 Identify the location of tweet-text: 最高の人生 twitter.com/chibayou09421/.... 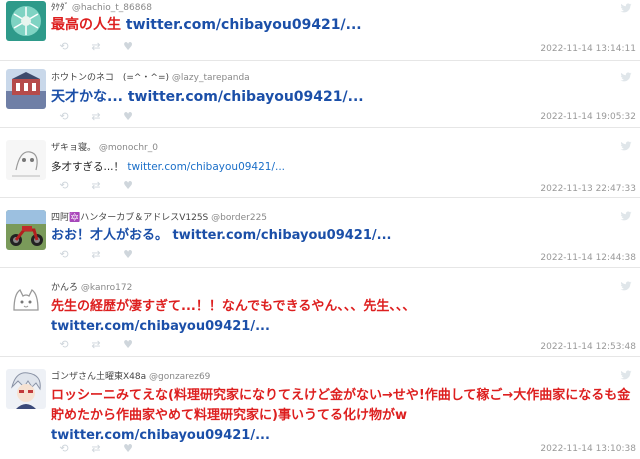
(342, 25).